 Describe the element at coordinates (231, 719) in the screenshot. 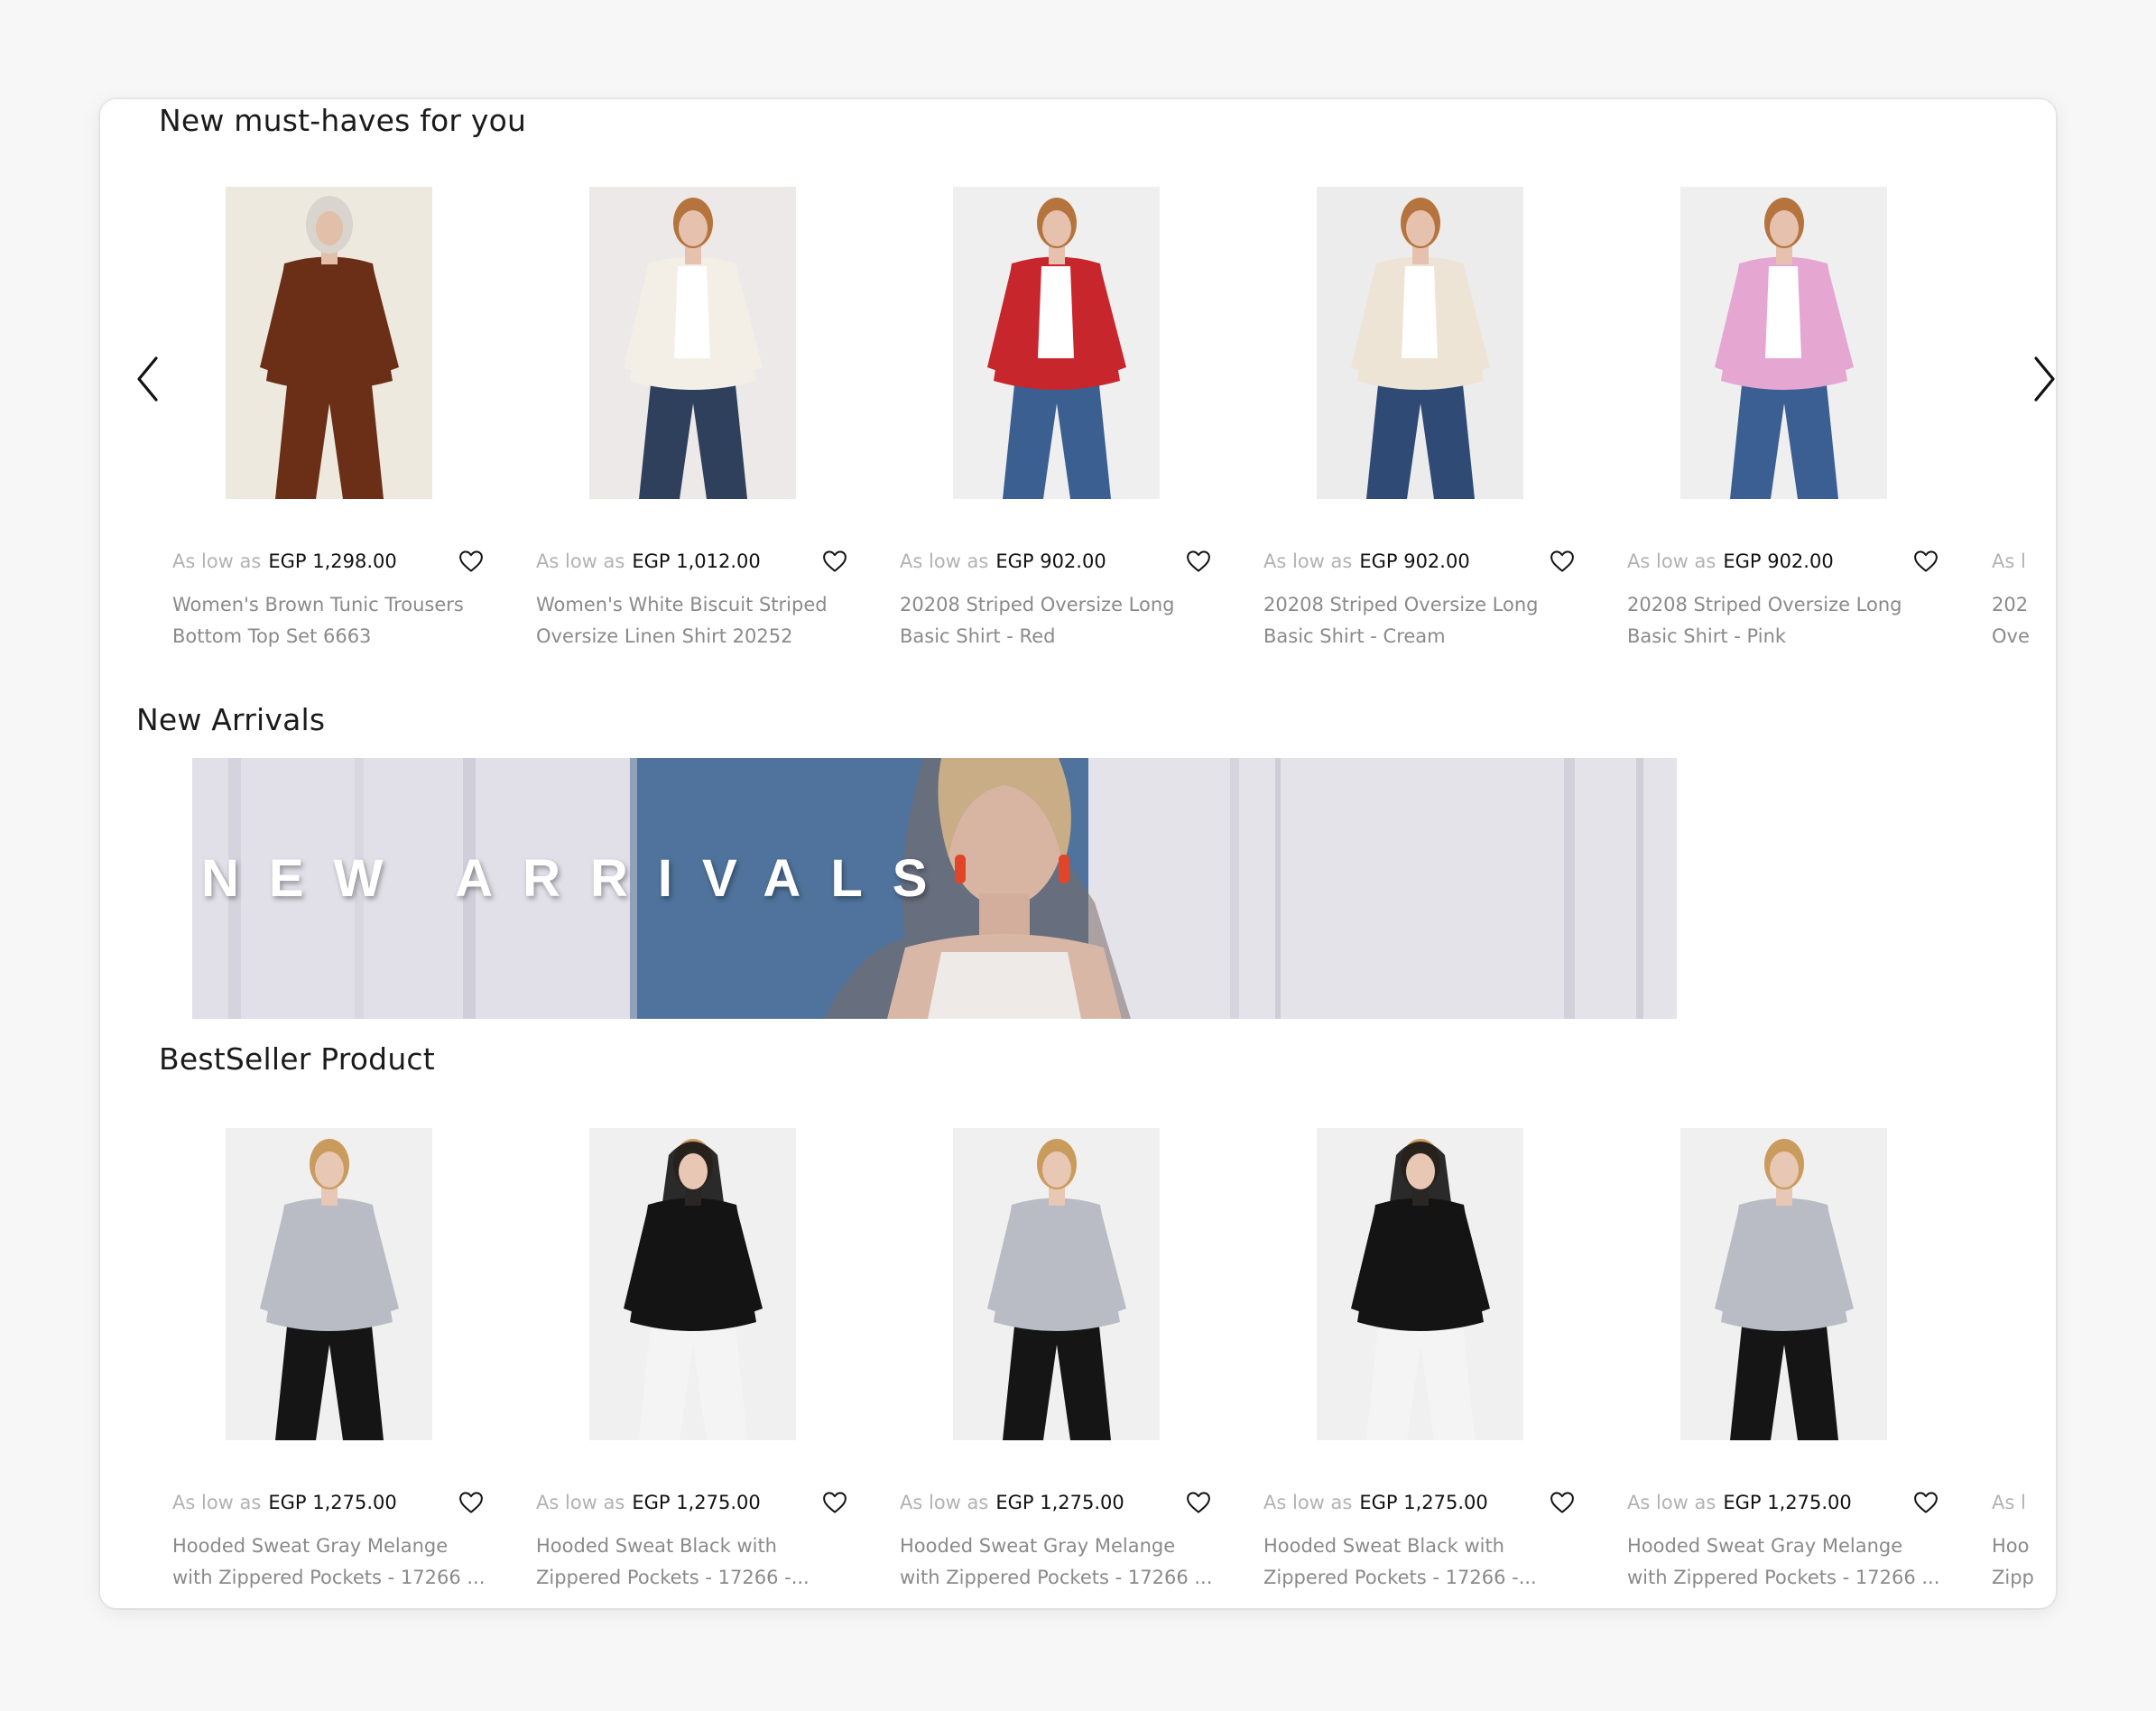

I see `section-title-new-arrivals: New Arrivals` at that location.